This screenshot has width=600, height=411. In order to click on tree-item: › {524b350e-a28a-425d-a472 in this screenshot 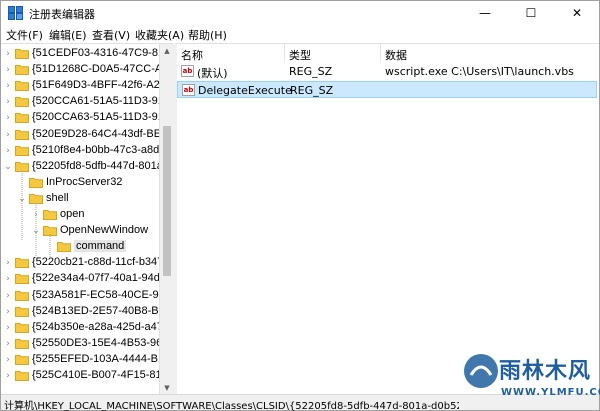, I will do `click(85, 328)`.